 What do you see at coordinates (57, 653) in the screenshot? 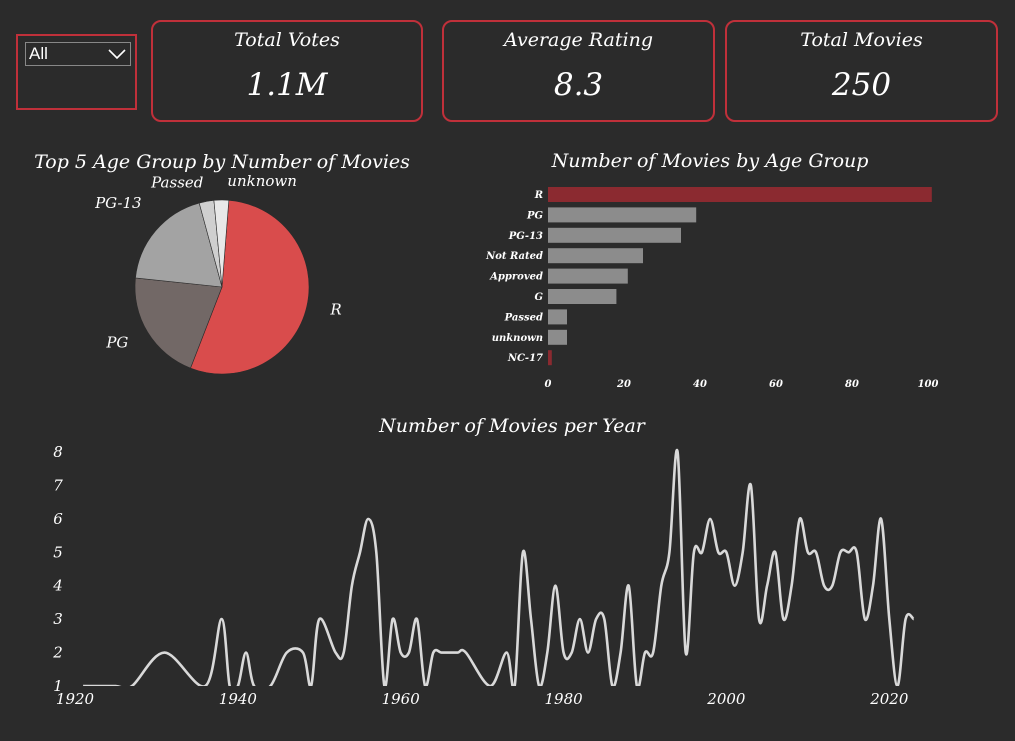
I see `line-y-tick-label: 2` at bounding box center [57, 653].